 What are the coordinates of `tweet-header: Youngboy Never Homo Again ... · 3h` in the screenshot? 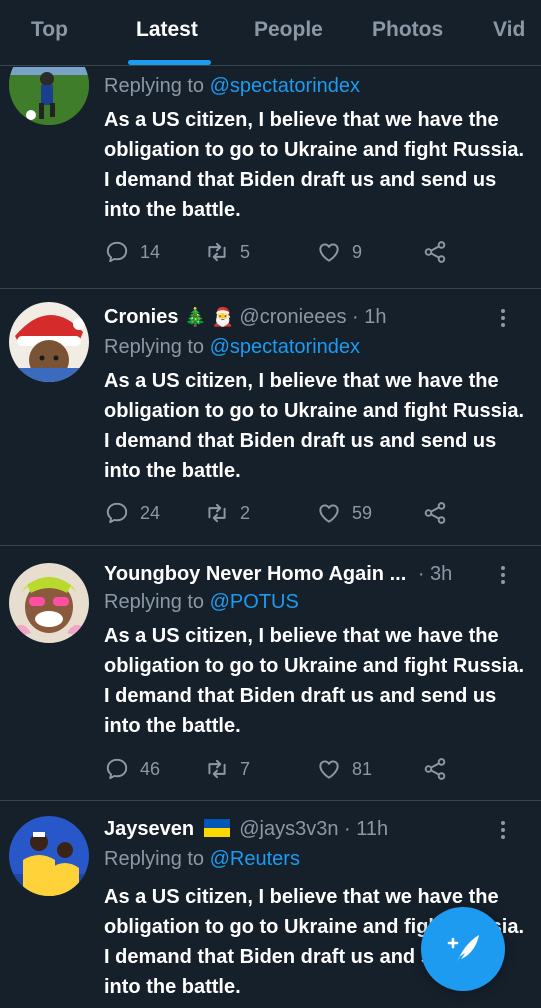 It's located at (314, 578).